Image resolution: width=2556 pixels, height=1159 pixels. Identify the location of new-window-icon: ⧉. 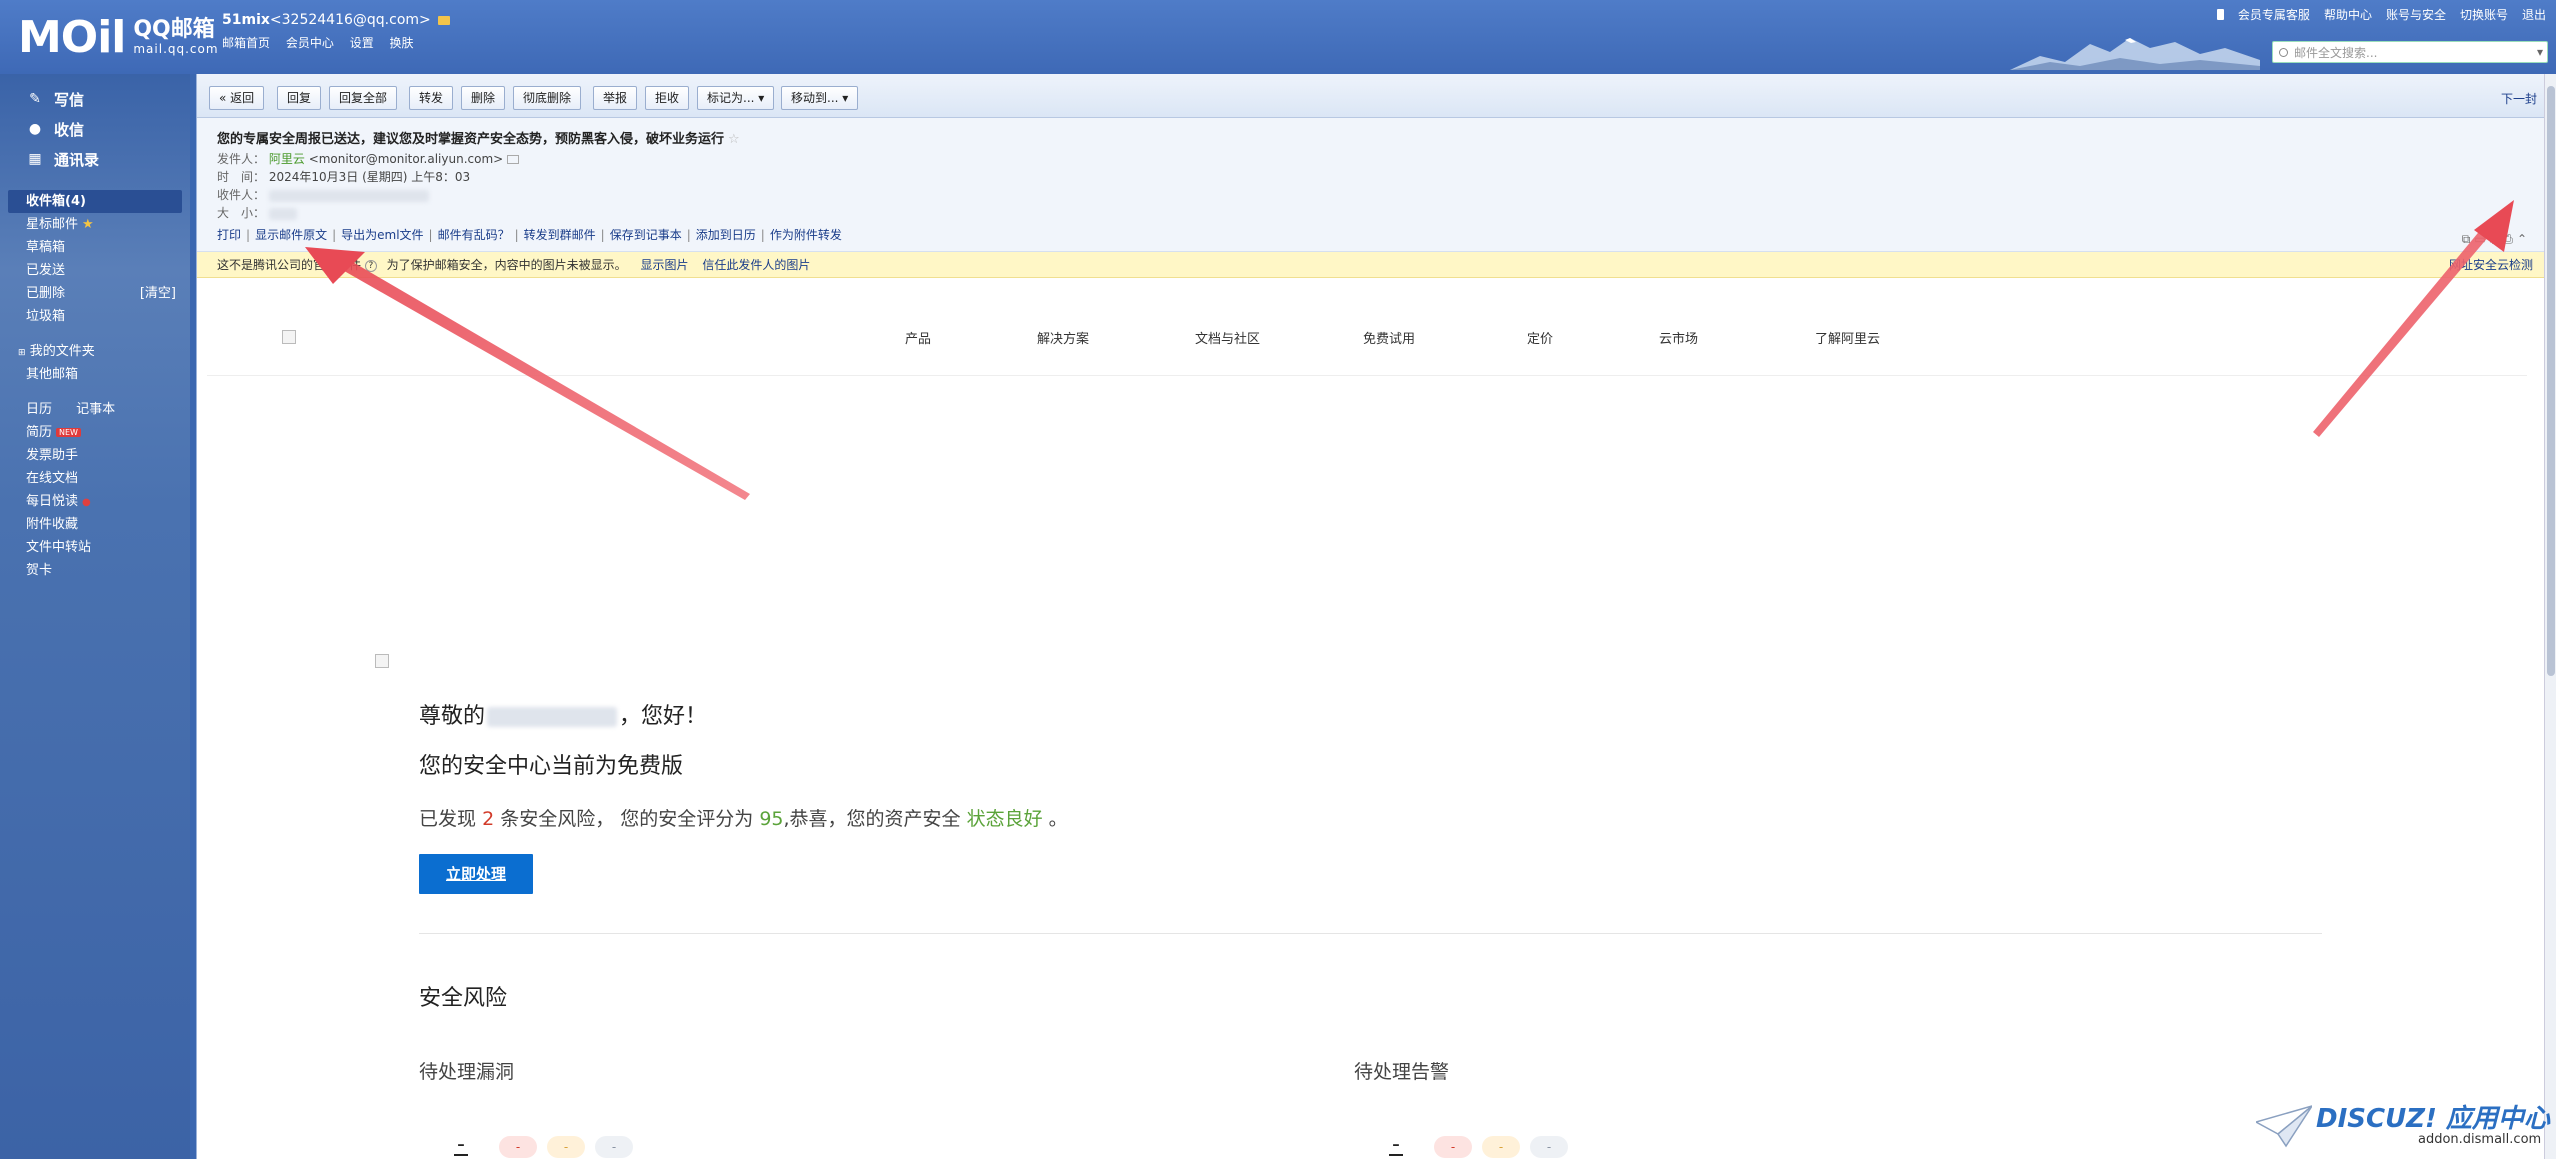
(2466, 239).